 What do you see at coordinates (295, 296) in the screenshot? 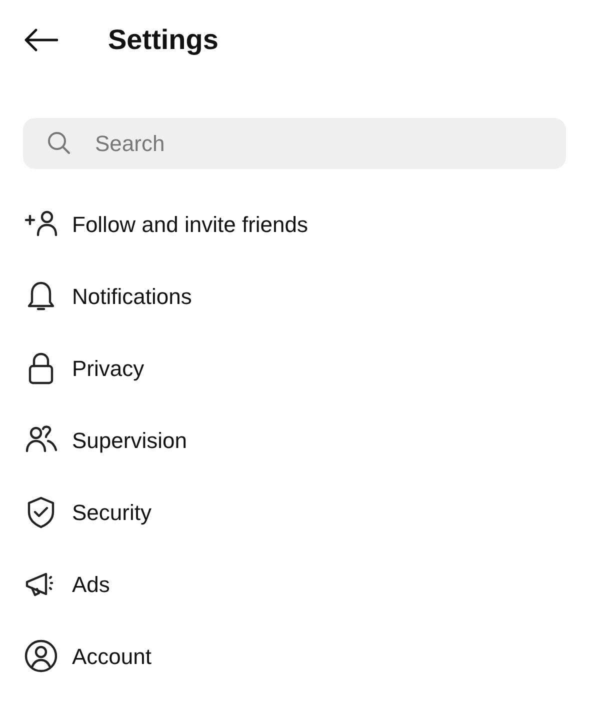
I see `settings-item: Notifications` at bounding box center [295, 296].